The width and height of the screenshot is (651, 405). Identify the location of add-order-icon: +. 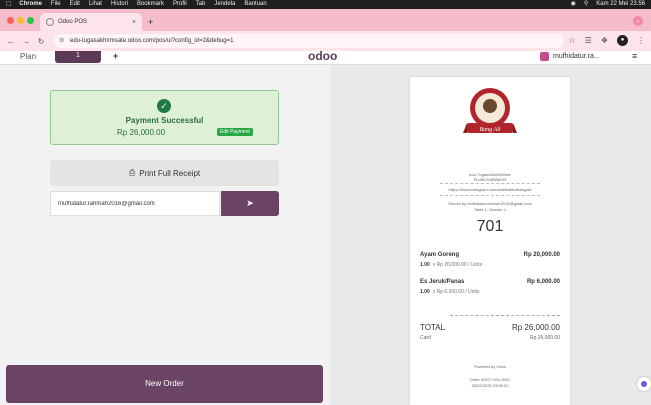
(115, 56).